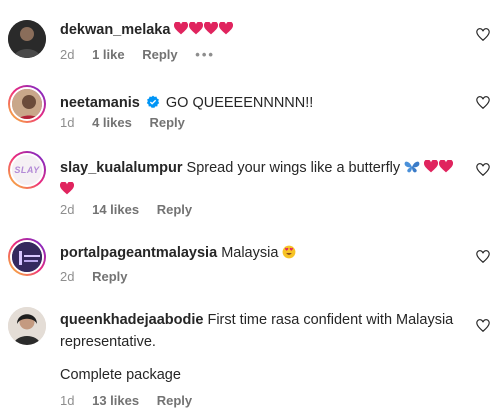 Image resolution: width=500 pixels, height=420 pixels. Describe the element at coordinates (138, 253) in the screenshot. I see `comment-username: portalpageantmalaysia` at that location.